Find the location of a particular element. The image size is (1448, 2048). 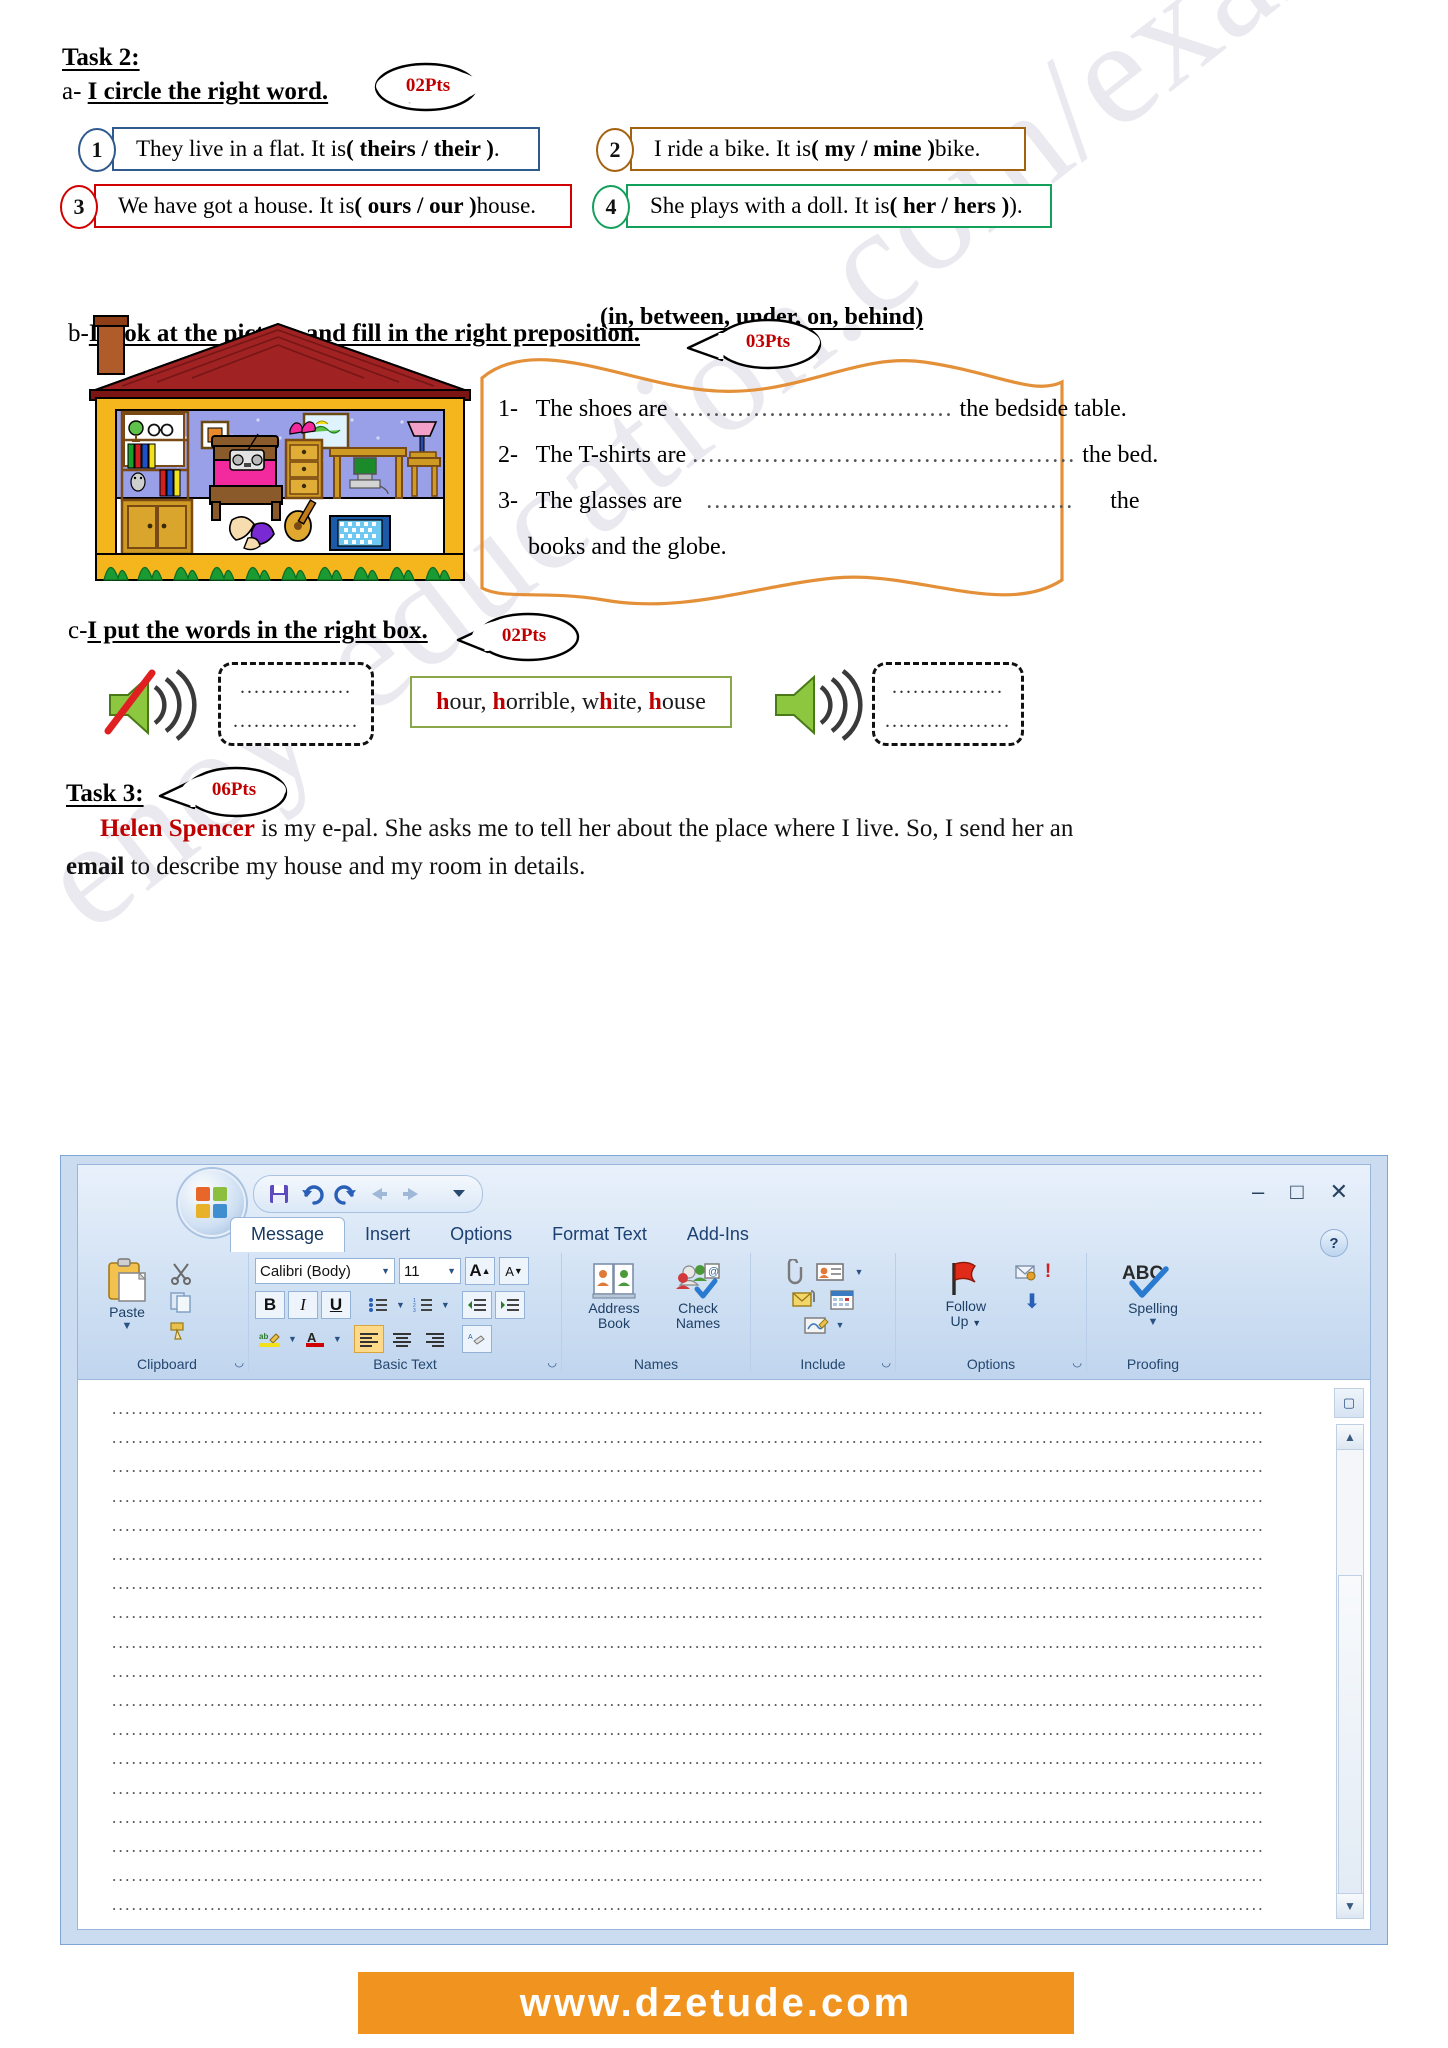

cut-icon is located at coordinates (181, 1273).